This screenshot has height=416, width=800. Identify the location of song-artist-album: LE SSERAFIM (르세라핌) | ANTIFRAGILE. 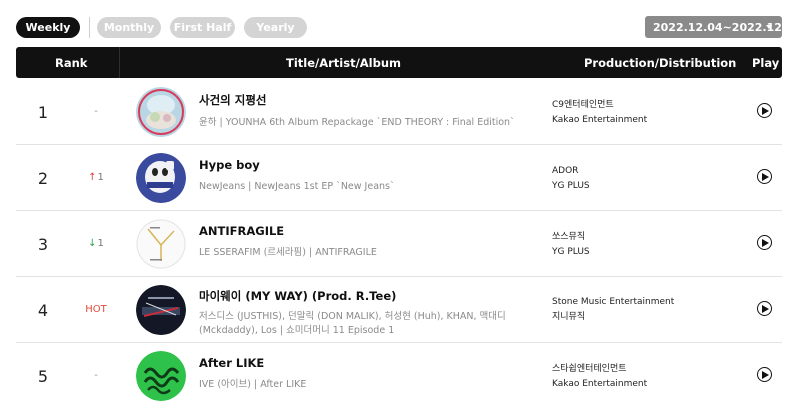
(288, 252).